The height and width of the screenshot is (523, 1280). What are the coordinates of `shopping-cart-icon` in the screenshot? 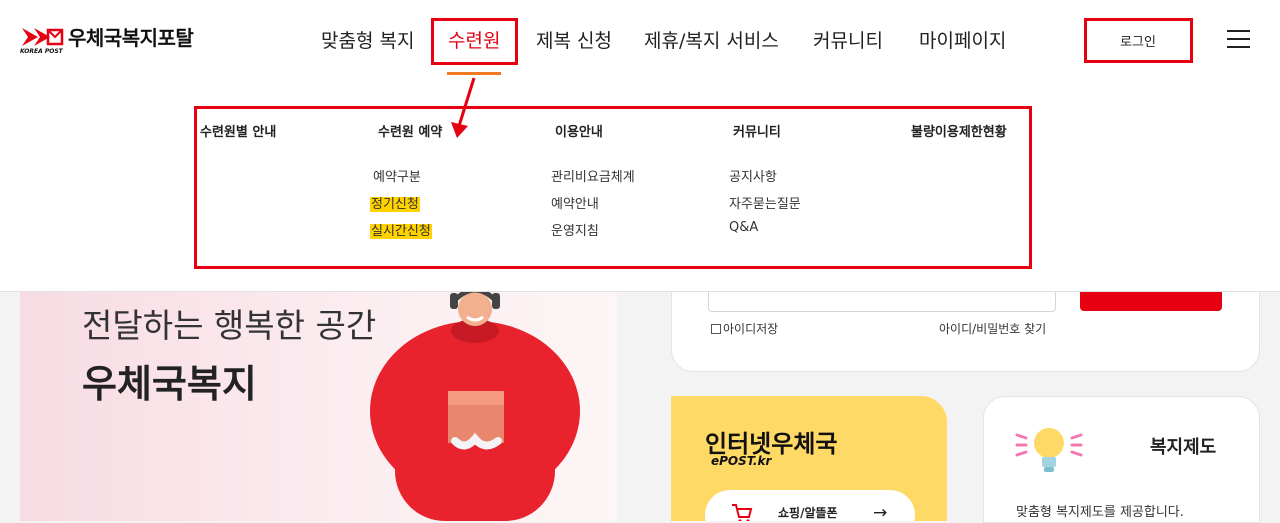 It's located at (742, 512).